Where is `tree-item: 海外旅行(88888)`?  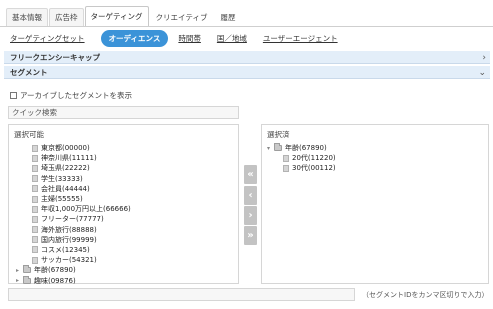
tree-item: 海外旅行(88888) is located at coordinates (123, 230).